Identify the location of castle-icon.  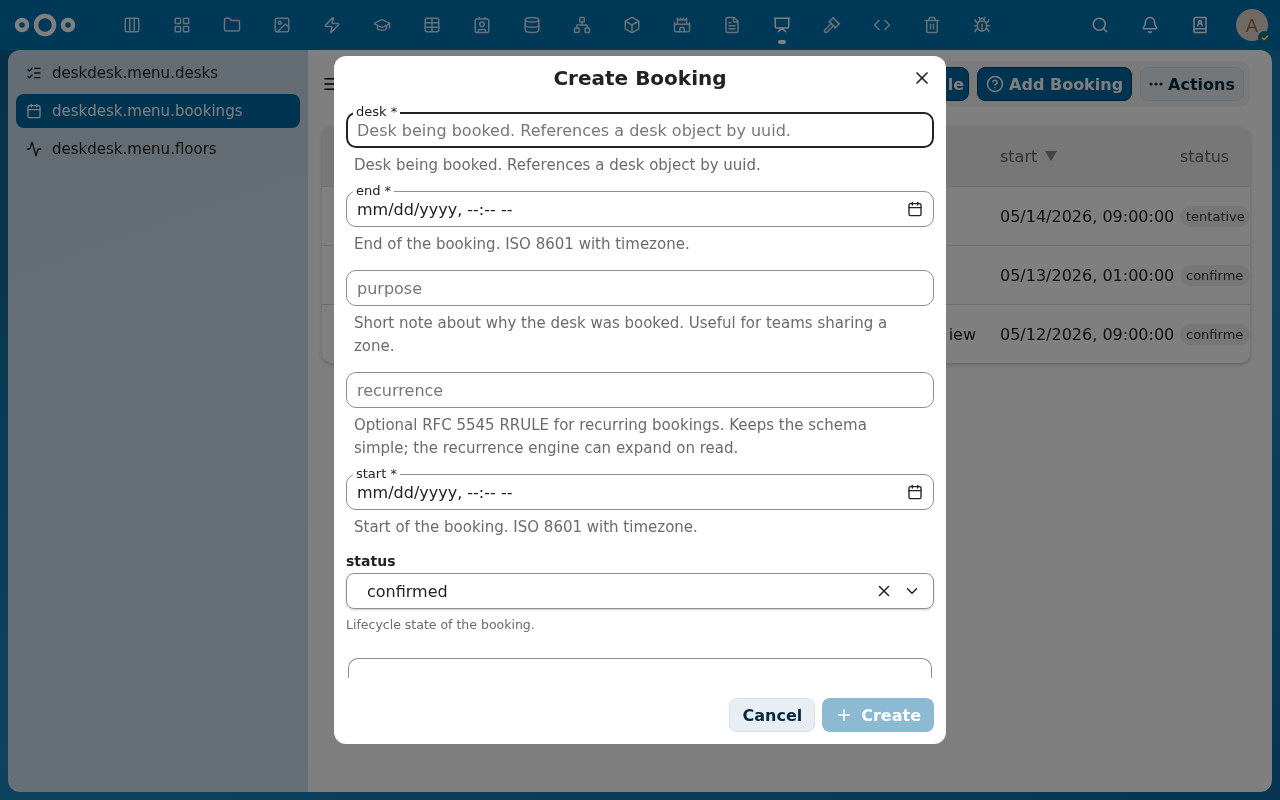
(682, 25).